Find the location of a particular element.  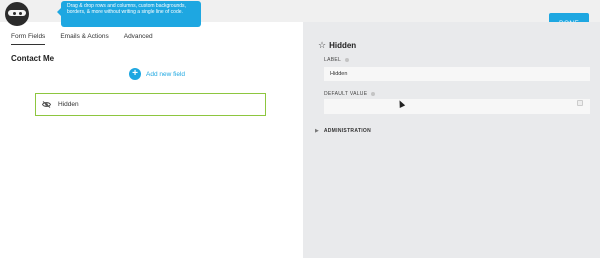

administration-label: ADMINISTRATION is located at coordinates (347, 131).